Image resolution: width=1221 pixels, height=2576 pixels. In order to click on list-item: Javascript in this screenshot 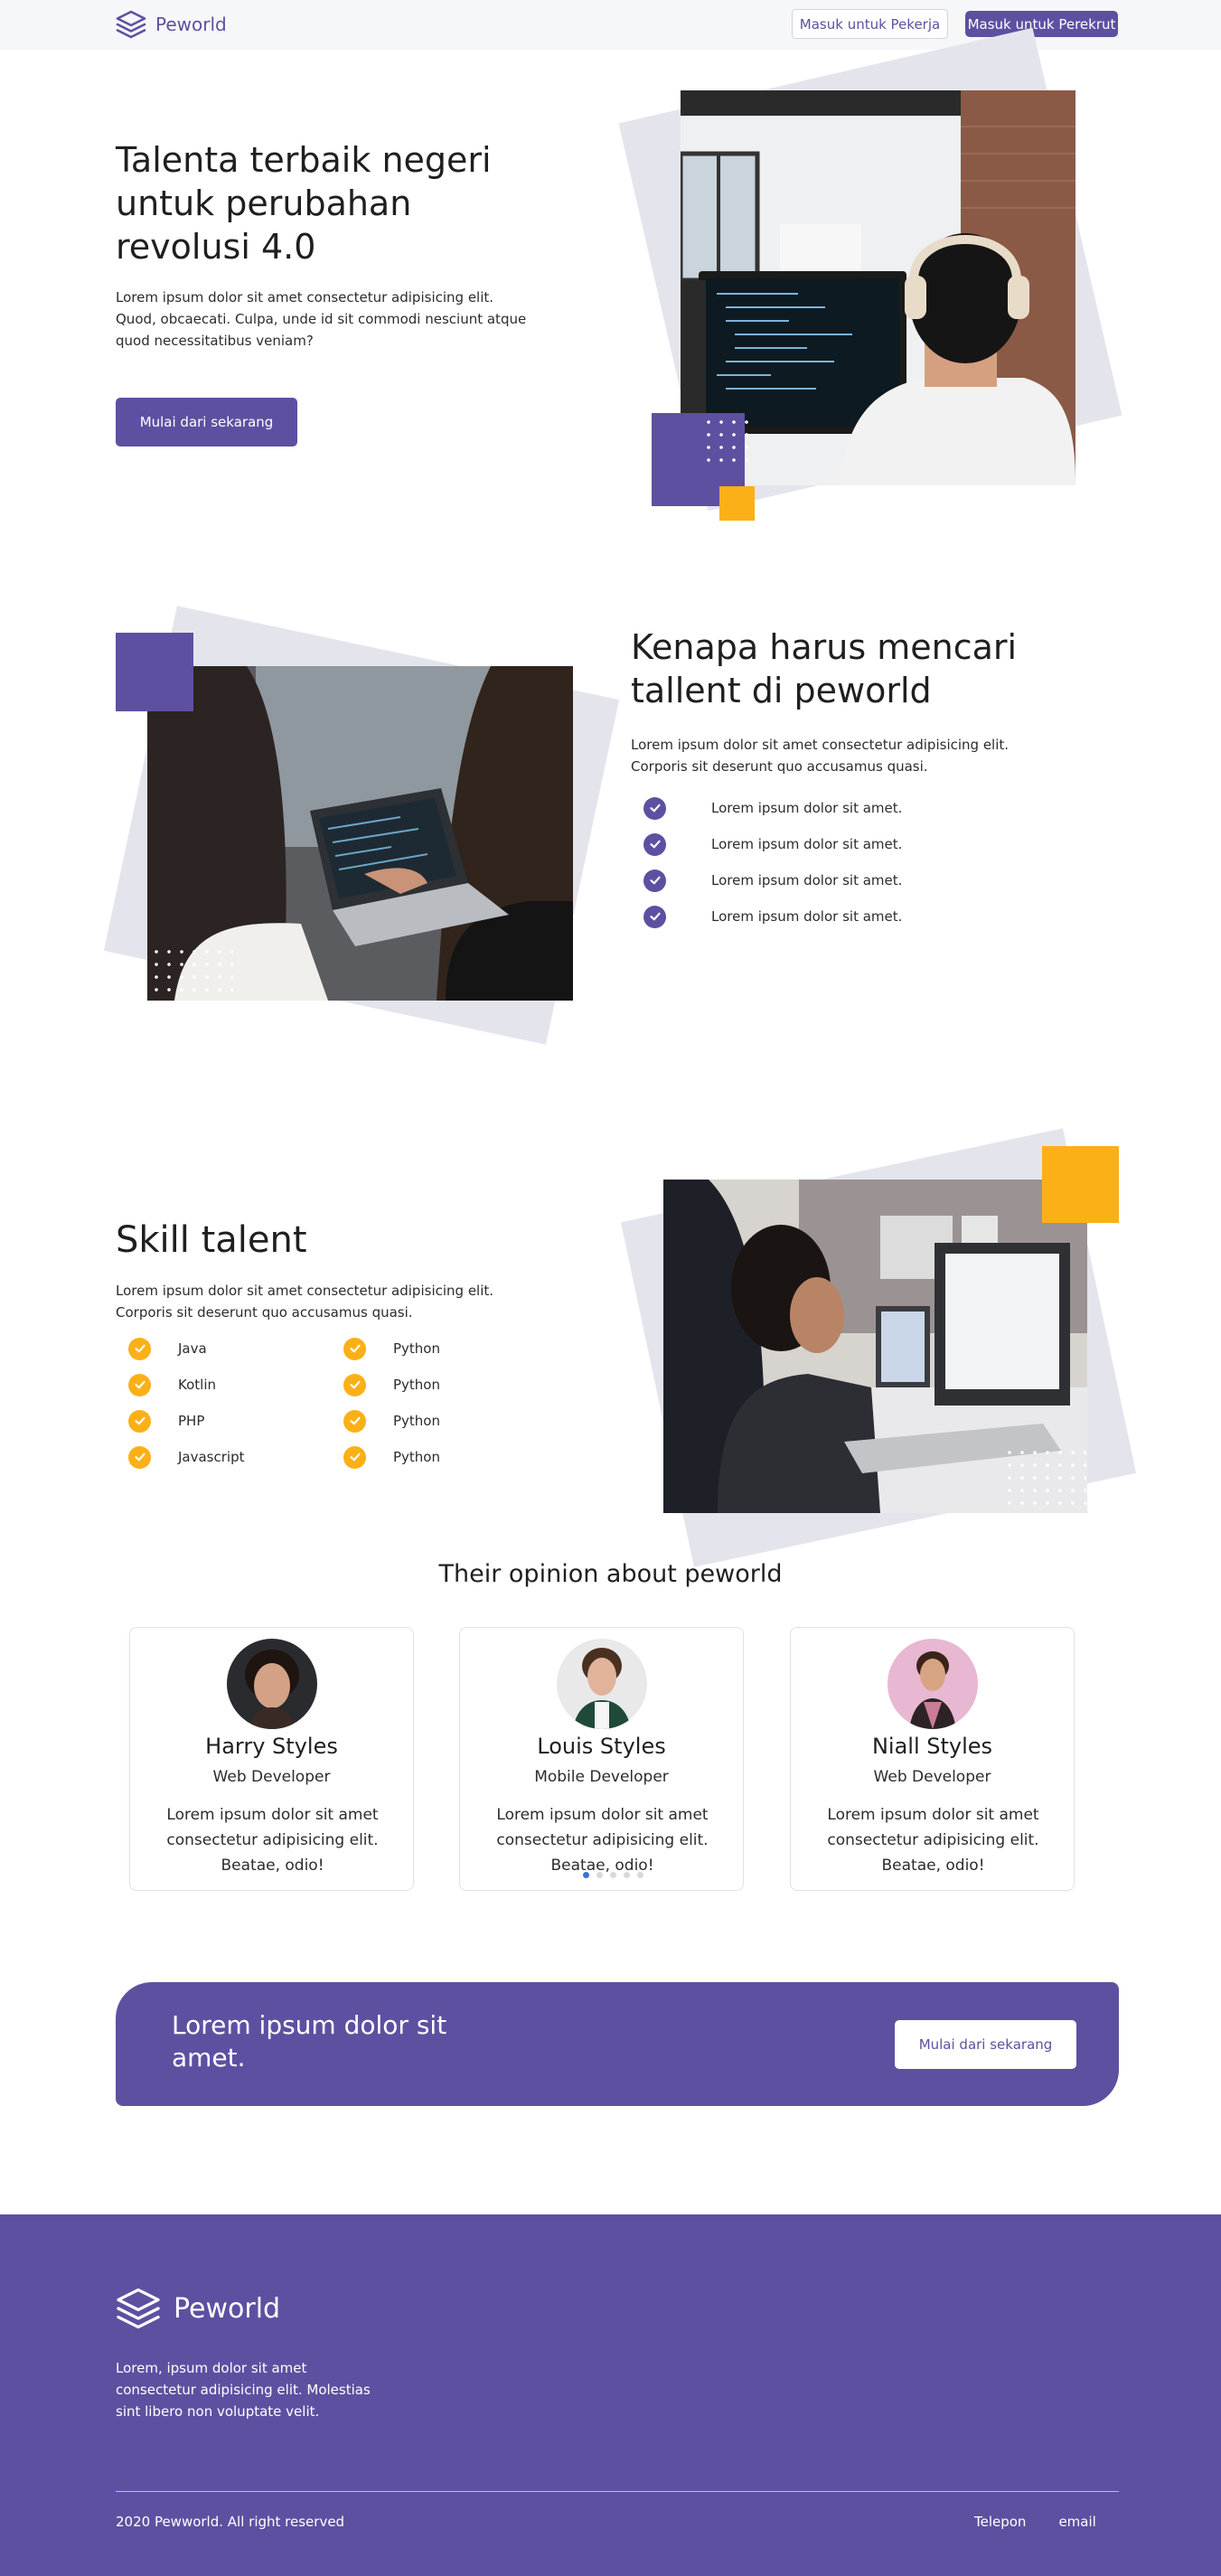, I will do `click(186, 1457)`.